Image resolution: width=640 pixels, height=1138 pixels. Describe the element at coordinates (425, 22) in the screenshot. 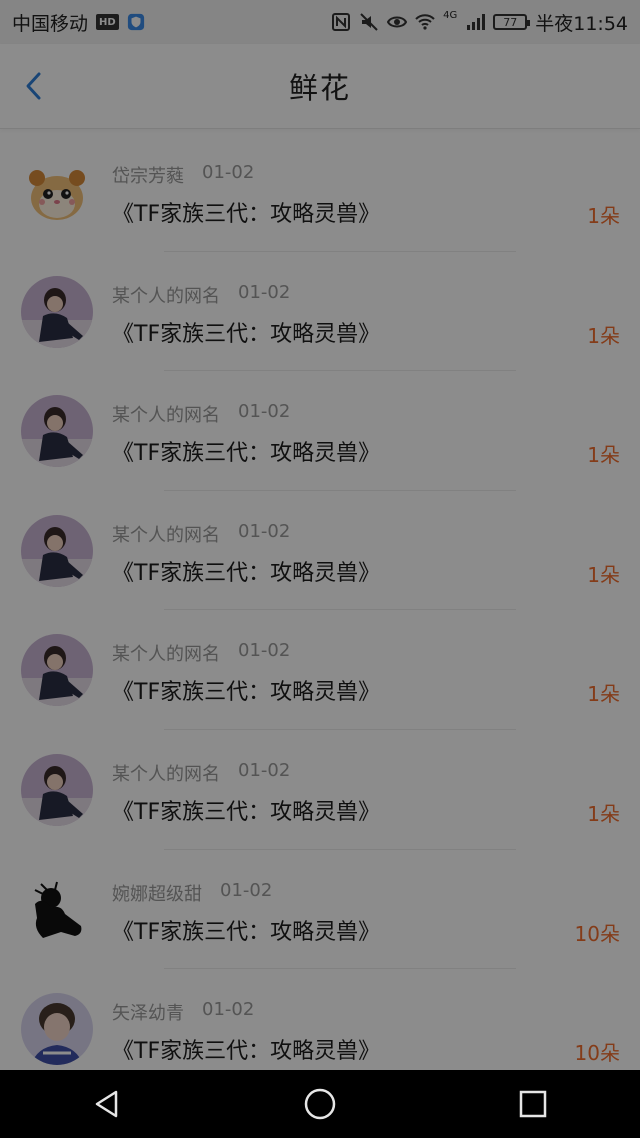

I see `wifi-icon` at that location.